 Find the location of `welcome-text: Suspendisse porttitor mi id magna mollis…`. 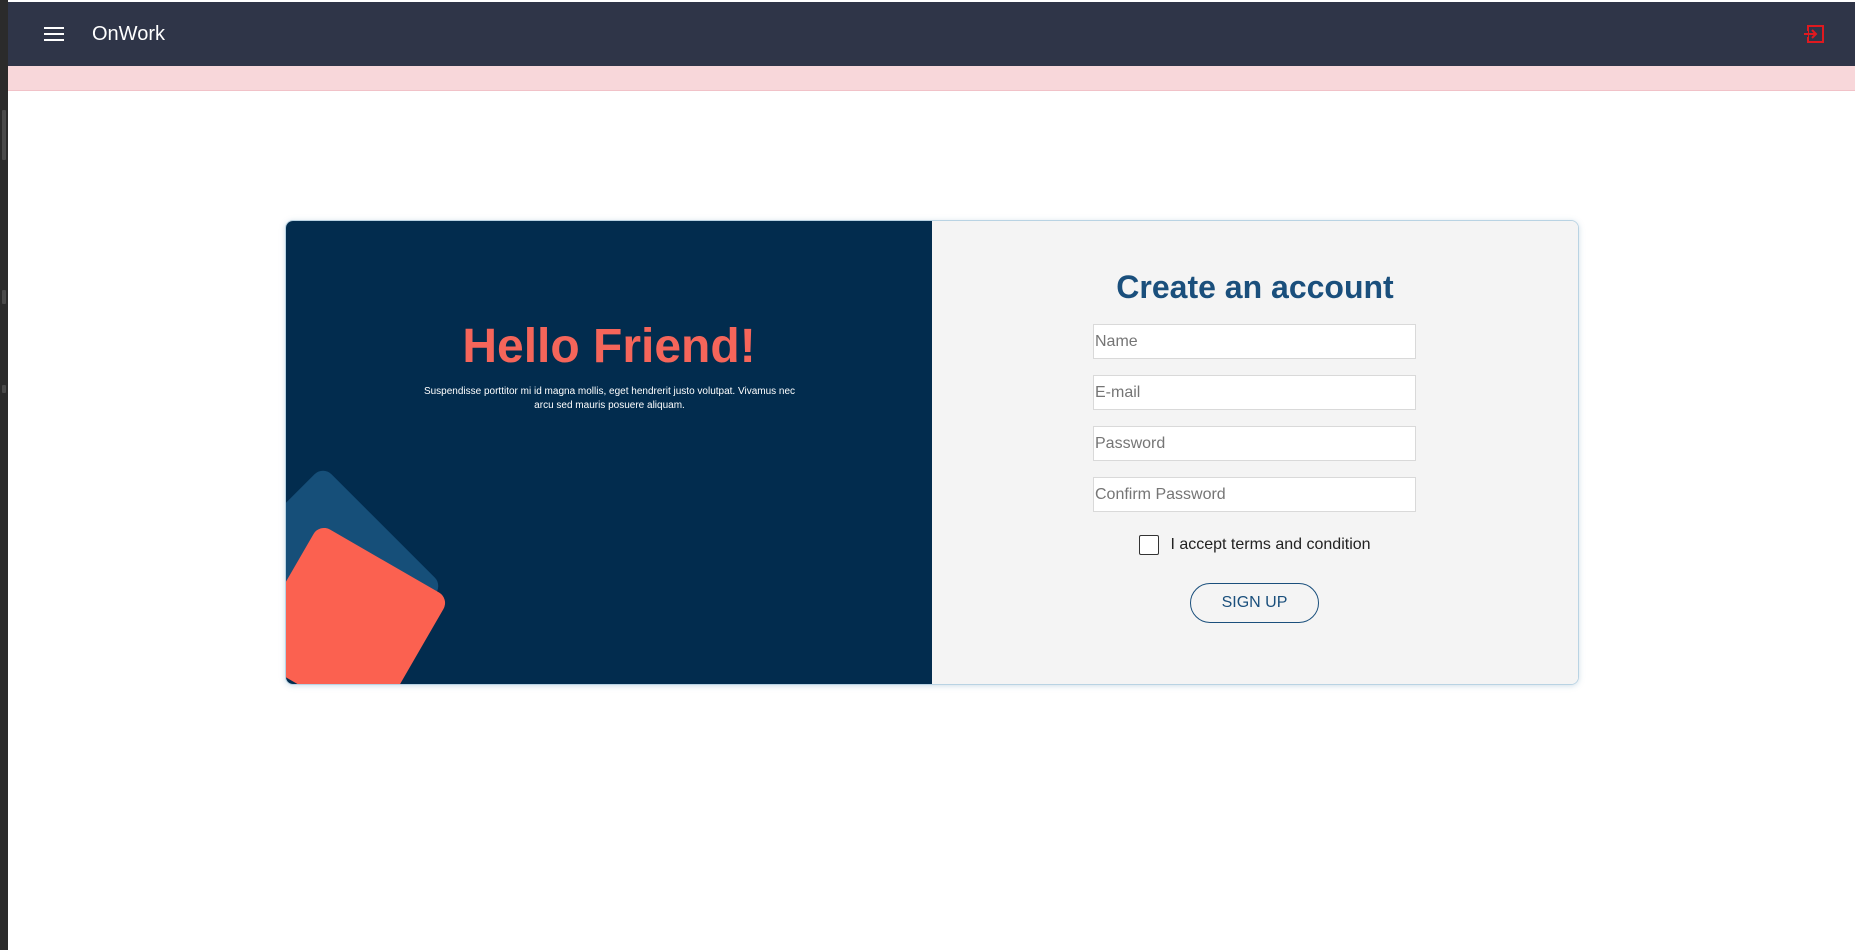

welcome-text: Suspendisse porttitor mi id magna mollis… is located at coordinates (609, 398).